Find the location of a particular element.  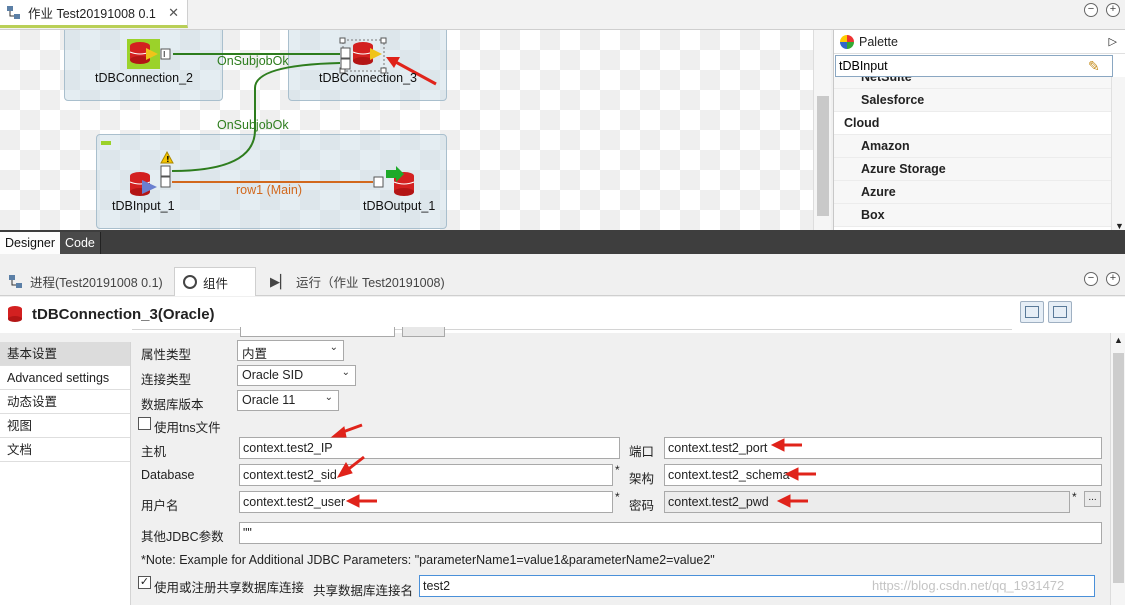

port-input: context.test2_port is located at coordinates (883, 448).